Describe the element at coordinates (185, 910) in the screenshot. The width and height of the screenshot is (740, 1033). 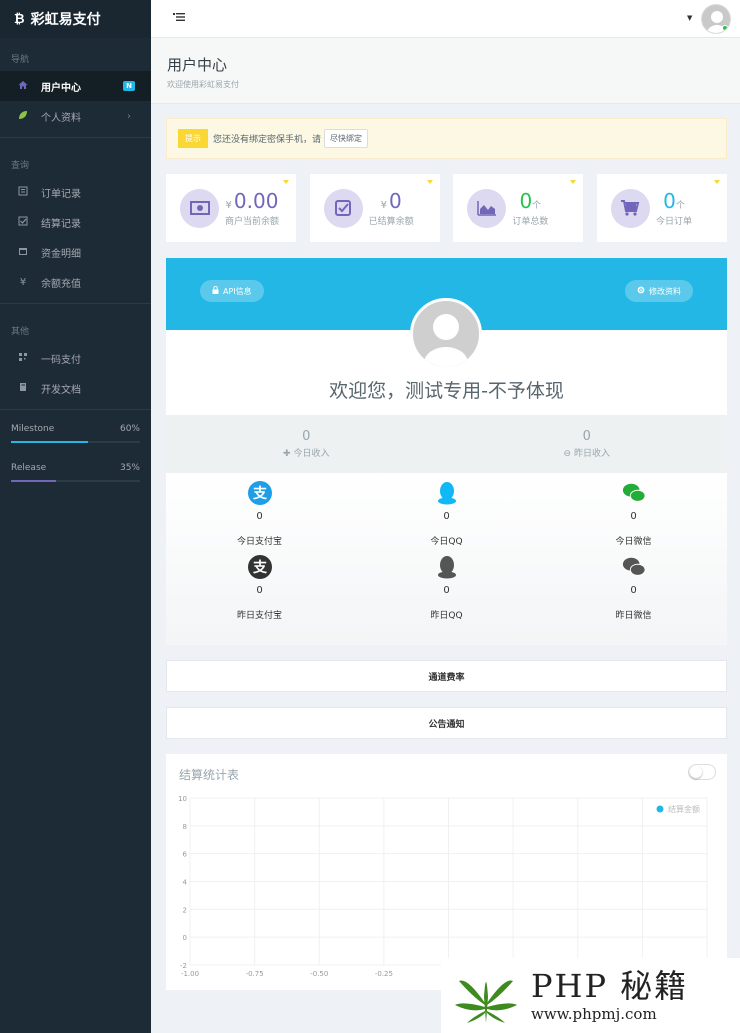
I see `y-tick-label: 2` at that location.